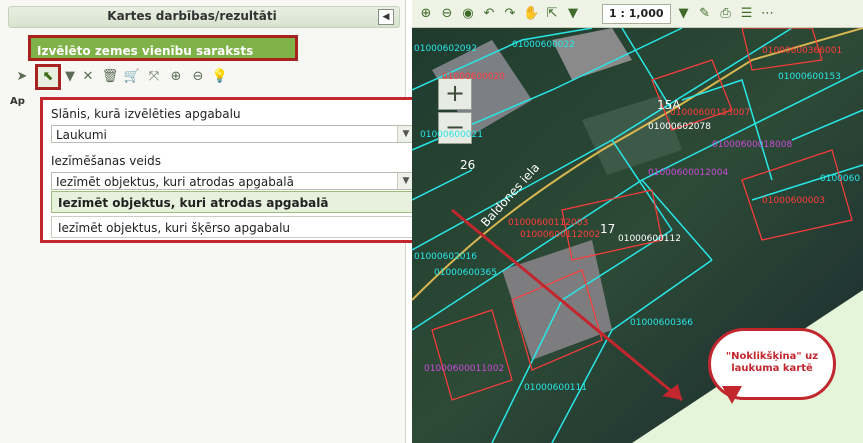 This screenshot has height=443, width=863. What do you see at coordinates (679, 127) in the screenshot?
I see `parcel-id: 01000602078` at bounding box center [679, 127].